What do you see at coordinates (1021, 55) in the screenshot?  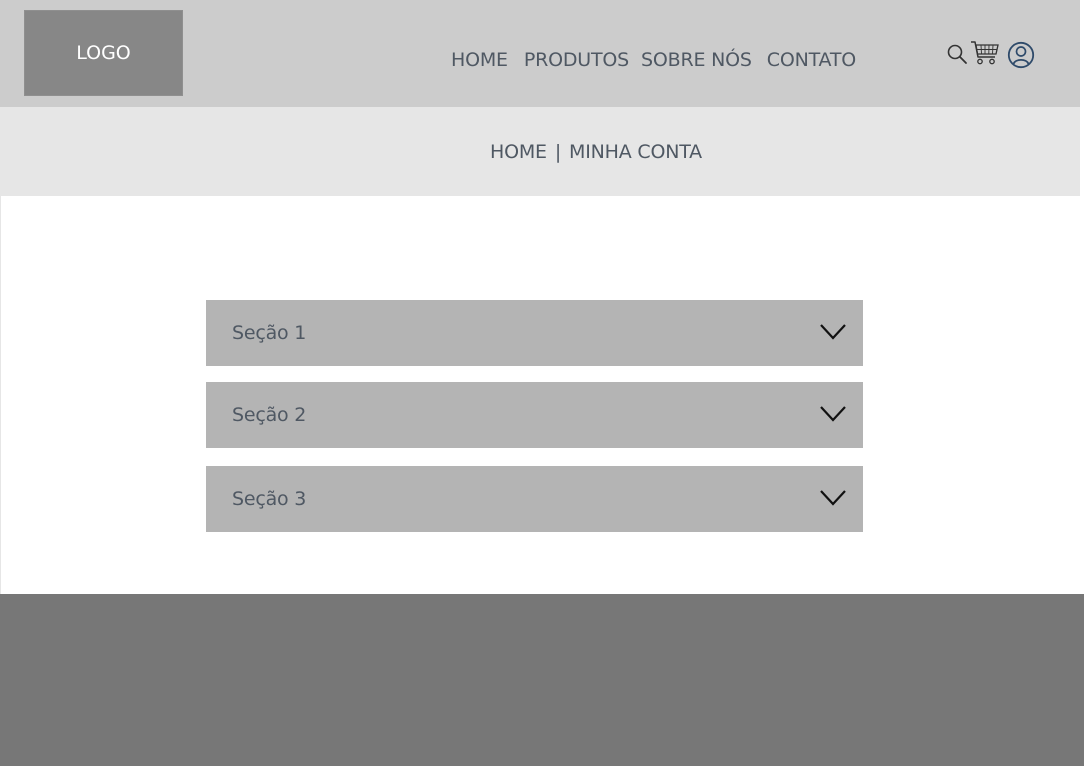 I see `user-icon` at bounding box center [1021, 55].